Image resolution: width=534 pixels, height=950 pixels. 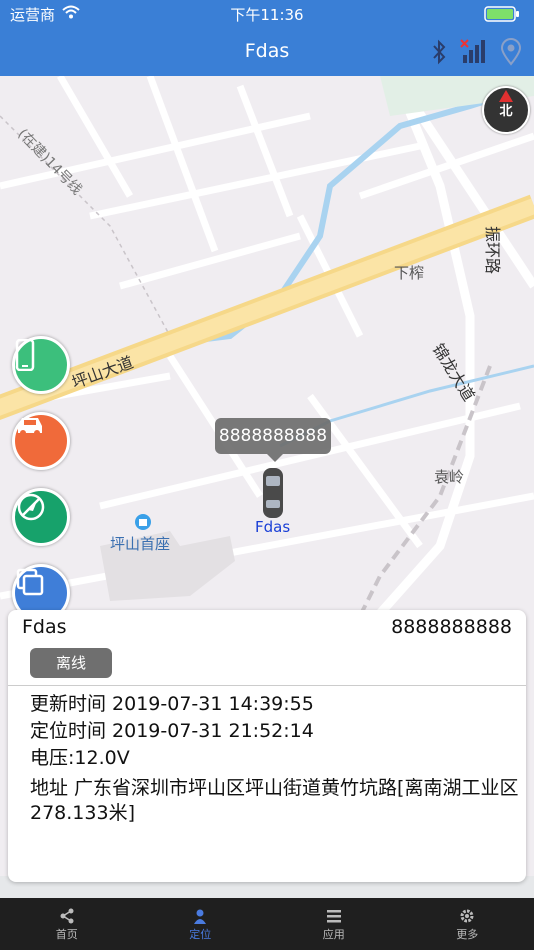 I want to click on tab-home: 首页, so click(x=67, y=924).